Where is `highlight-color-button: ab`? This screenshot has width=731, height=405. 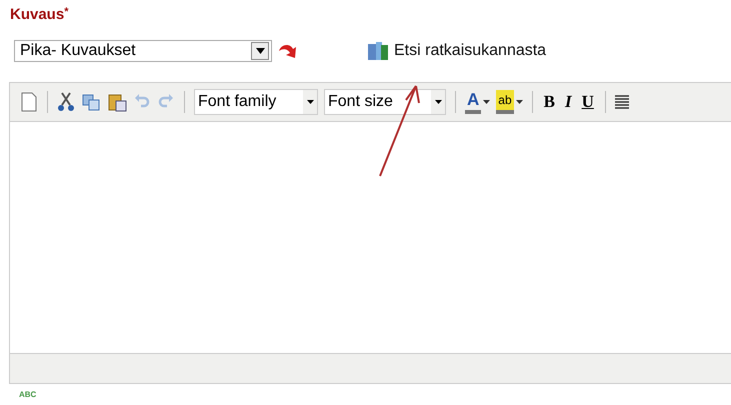 highlight-color-button: ab is located at coordinates (505, 102).